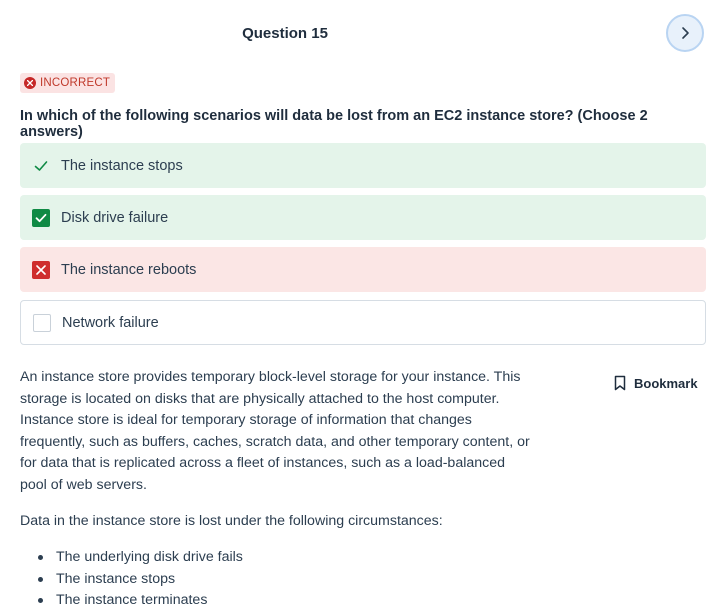  What do you see at coordinates (363, 269) in the screenshot?
I see `option-3: The instance reboots` at bounding box center [363, 269].